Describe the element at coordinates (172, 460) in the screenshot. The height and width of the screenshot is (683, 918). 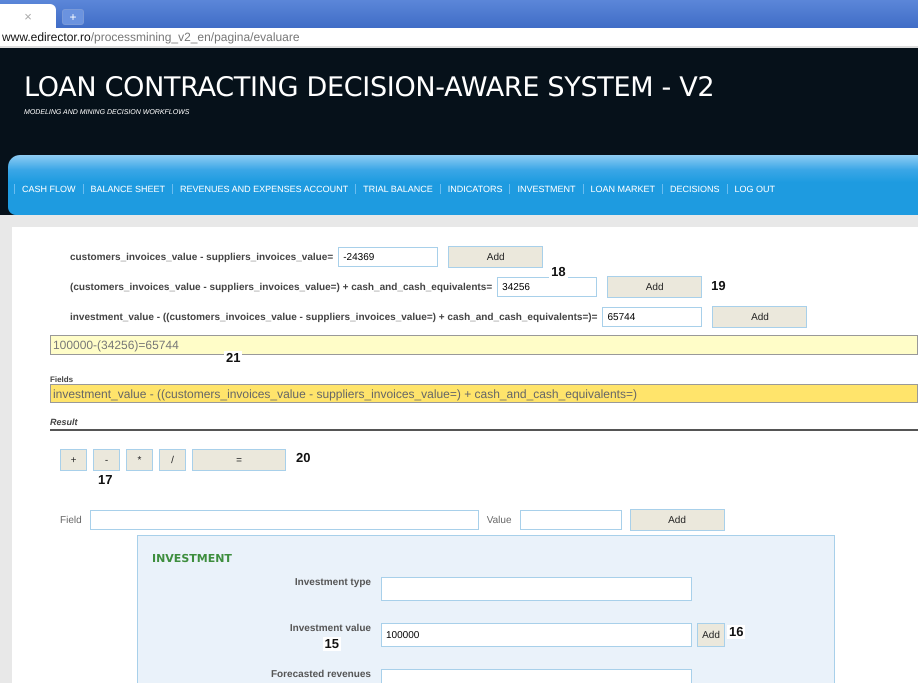
I see `operator-button: /` at that location.